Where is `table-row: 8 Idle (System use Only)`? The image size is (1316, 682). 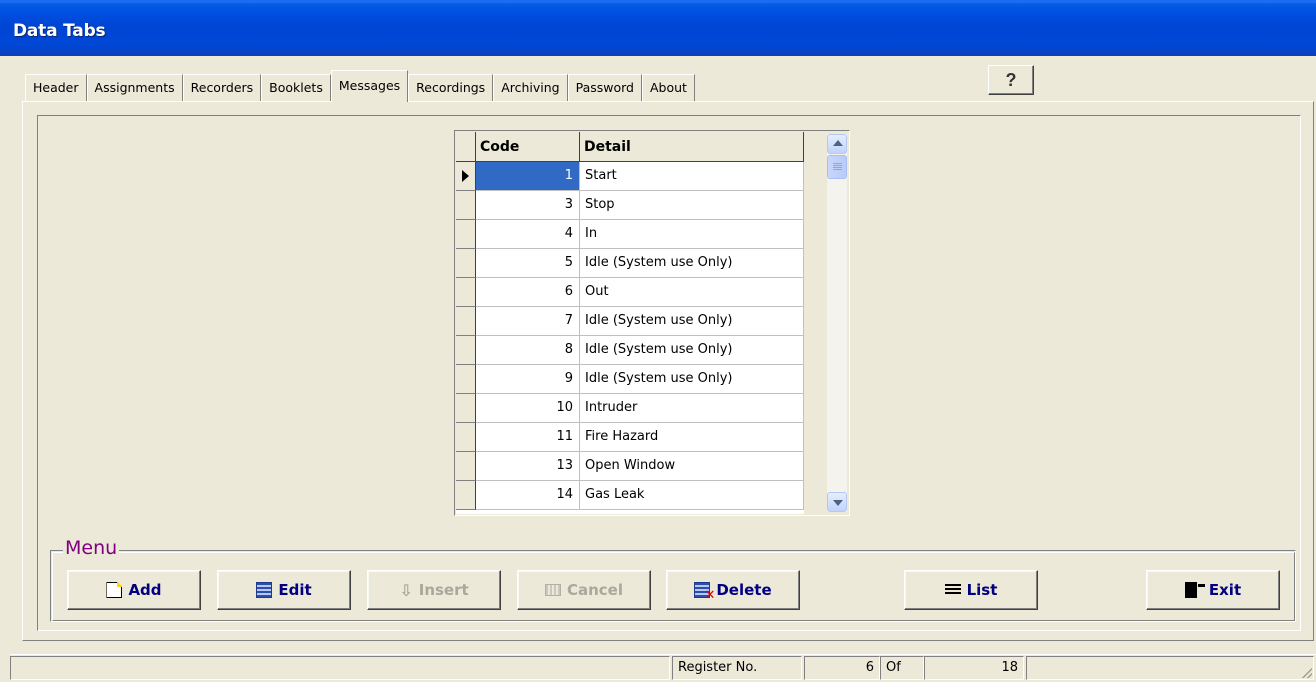
table-row: 8 Idle (System use Only) is located at coordinates (630, 350).